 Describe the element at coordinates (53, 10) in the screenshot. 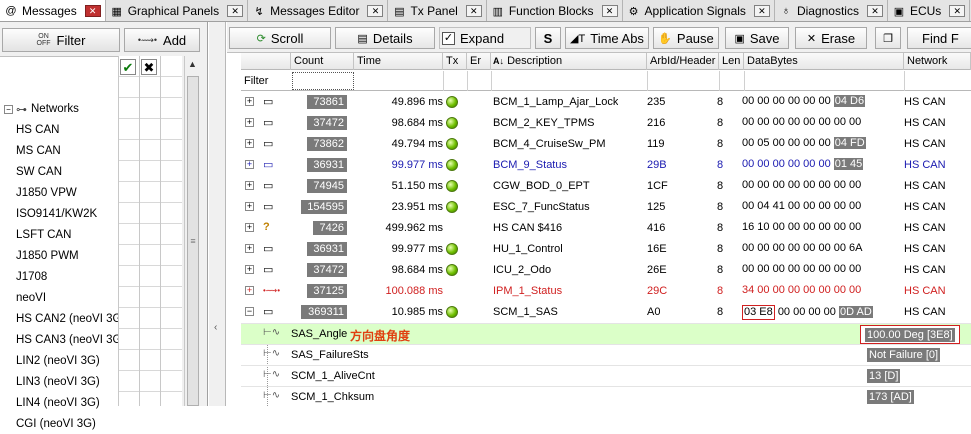

I see `tab-messages: @ Messages ✕` at that location.